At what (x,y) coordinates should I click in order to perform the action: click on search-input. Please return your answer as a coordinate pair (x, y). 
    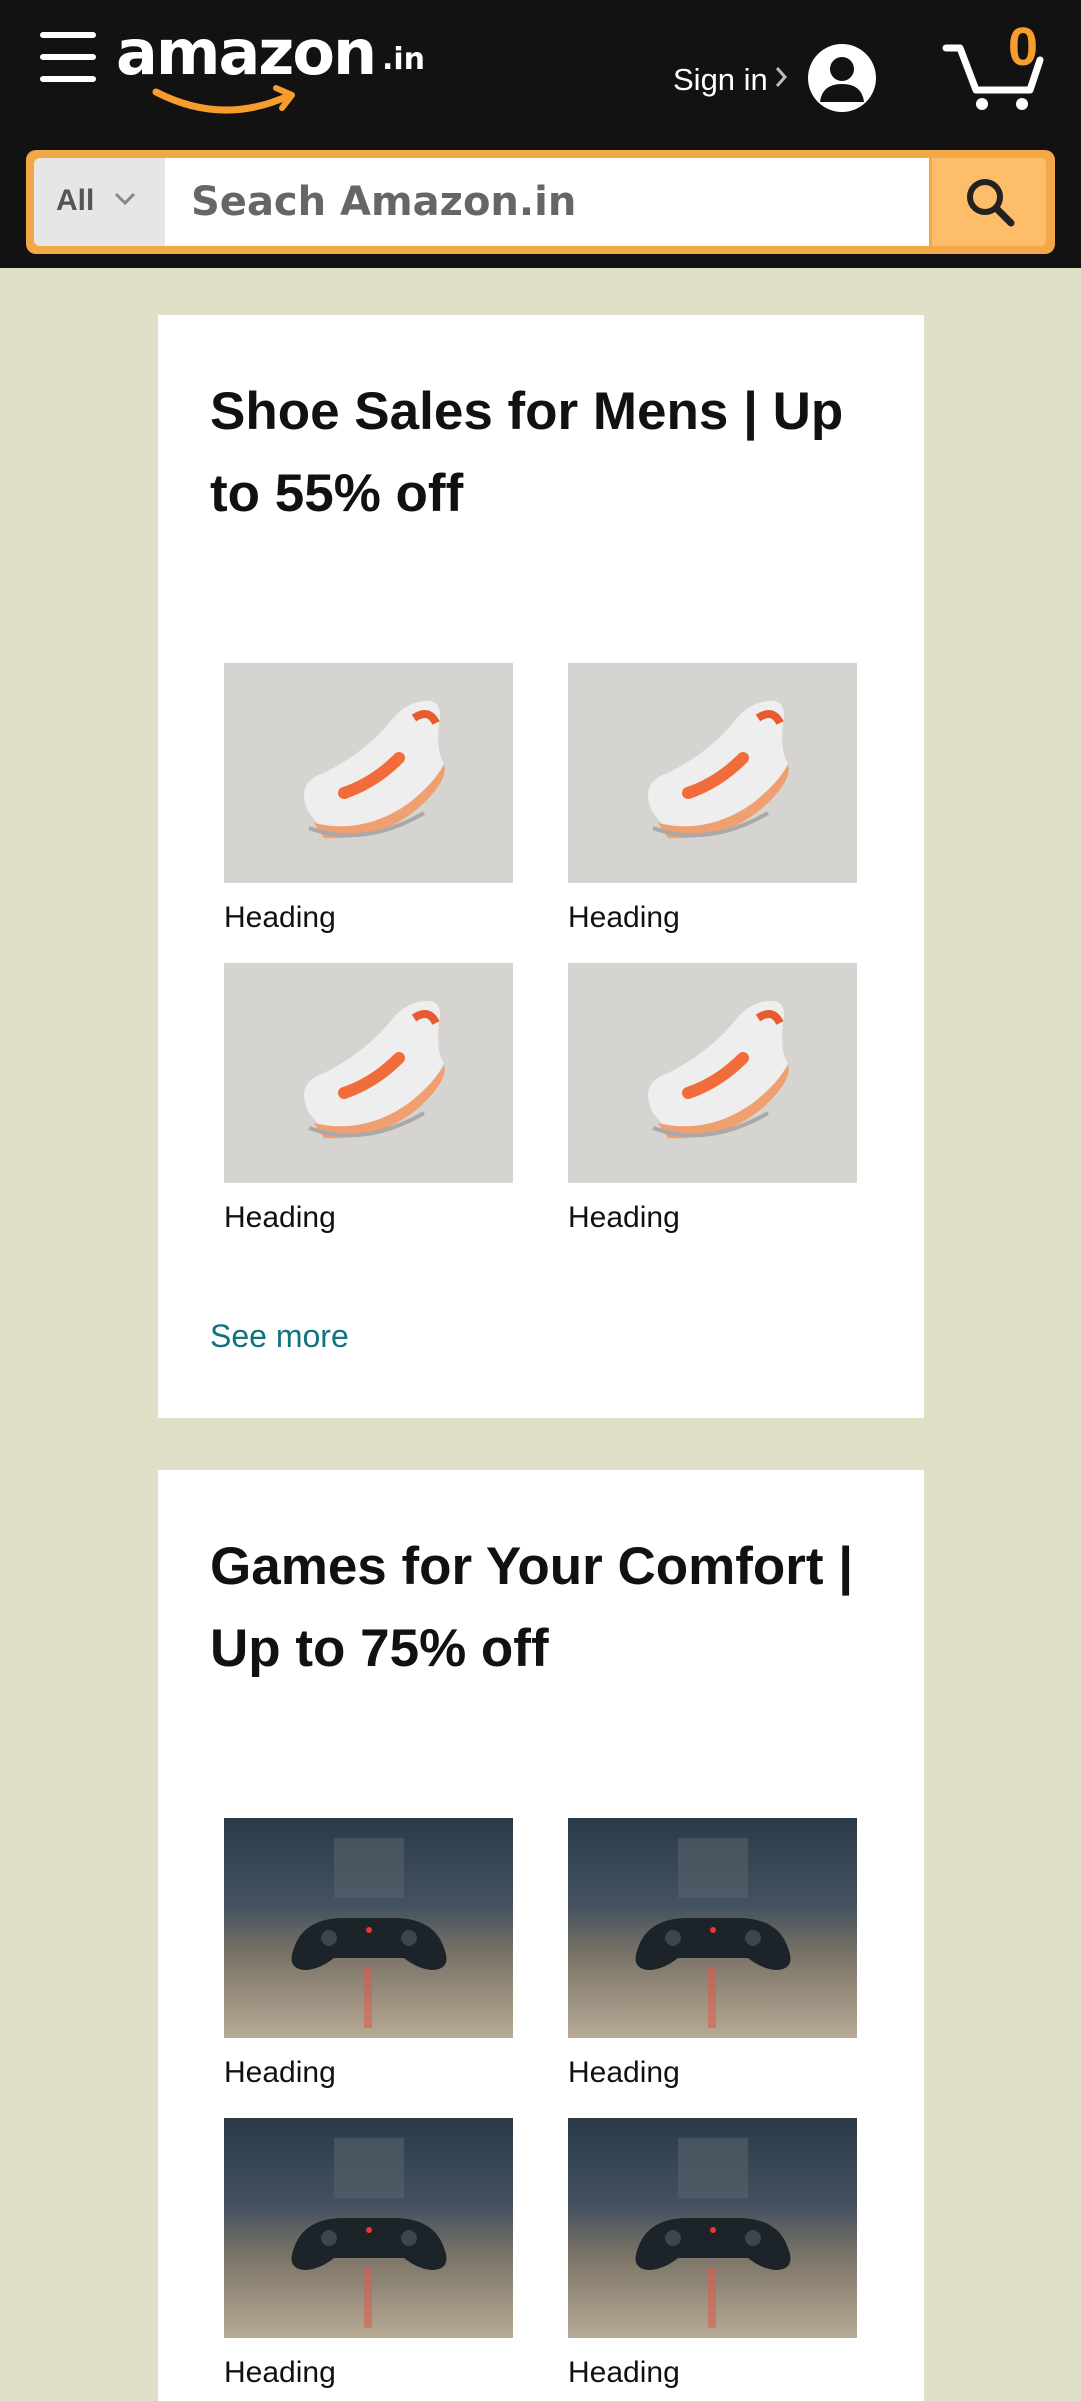
    Looking at the image, I should click on (547, 202).